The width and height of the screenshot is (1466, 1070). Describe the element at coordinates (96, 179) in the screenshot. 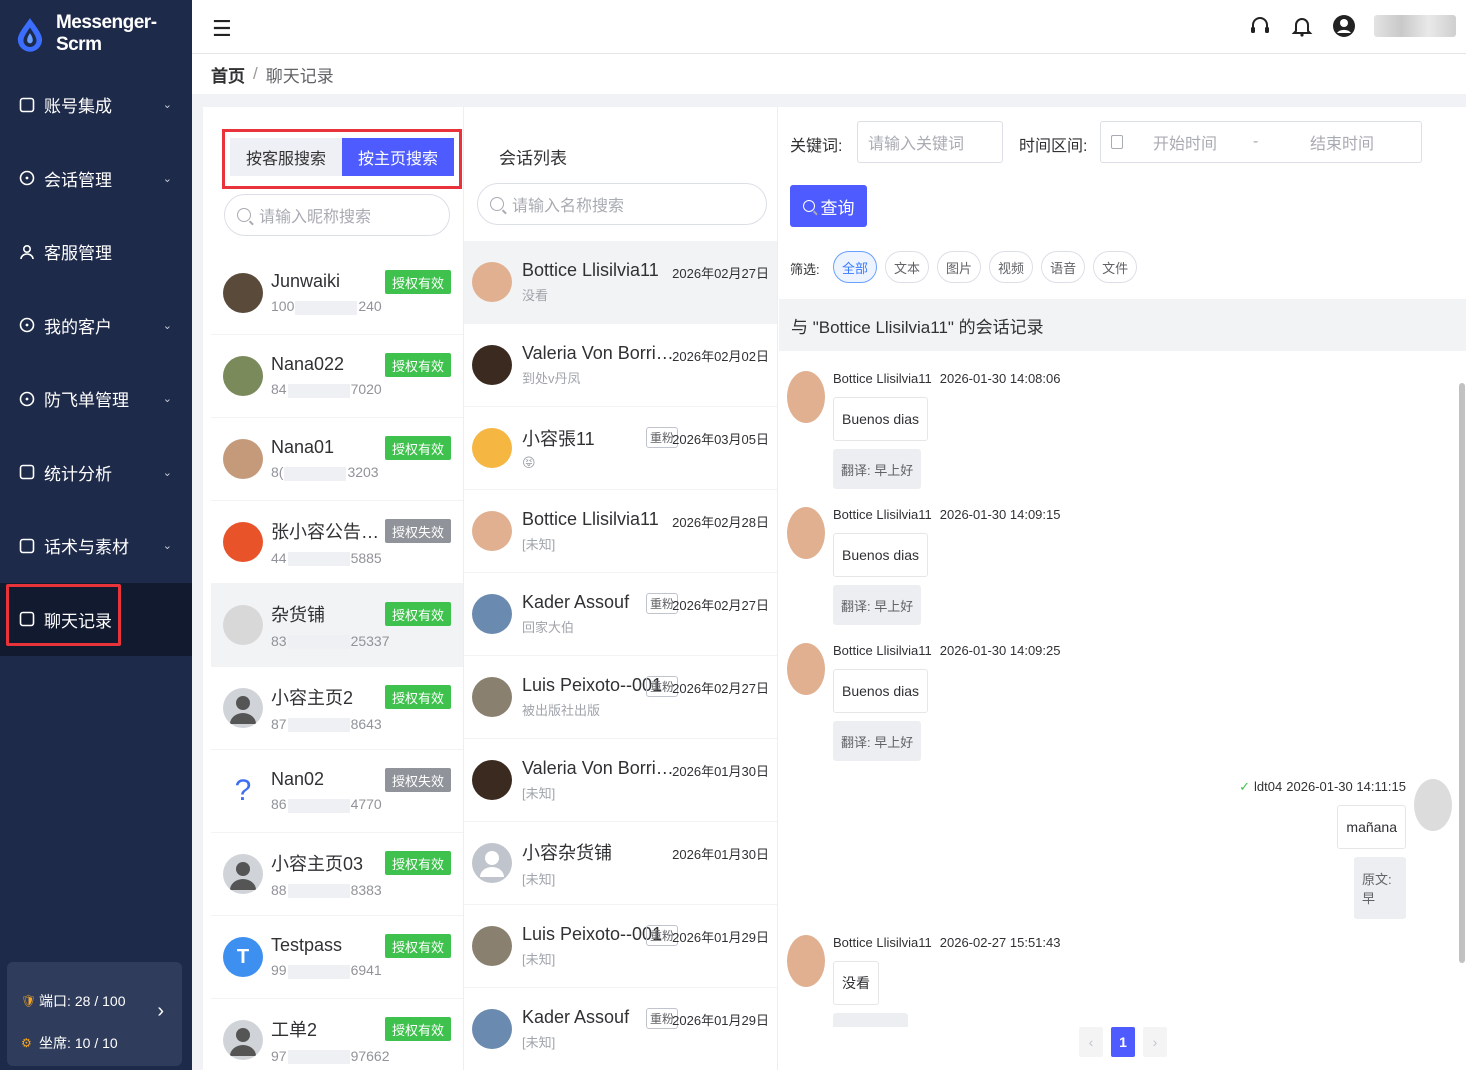

I see `sidebar-item-1: 会话管理 ⌄` at that location.